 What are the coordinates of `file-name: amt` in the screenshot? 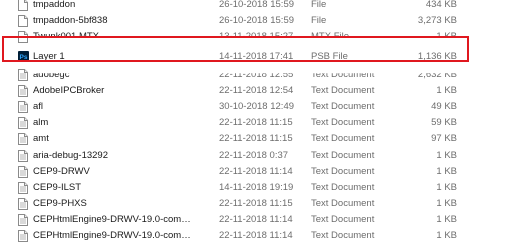 It's located at (41, 139).